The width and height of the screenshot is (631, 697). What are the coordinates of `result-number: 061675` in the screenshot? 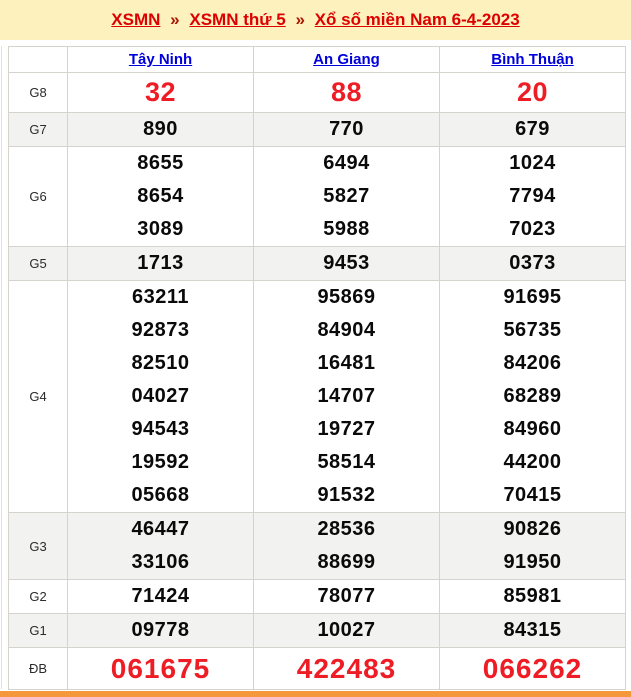 It's located at (160, 668).